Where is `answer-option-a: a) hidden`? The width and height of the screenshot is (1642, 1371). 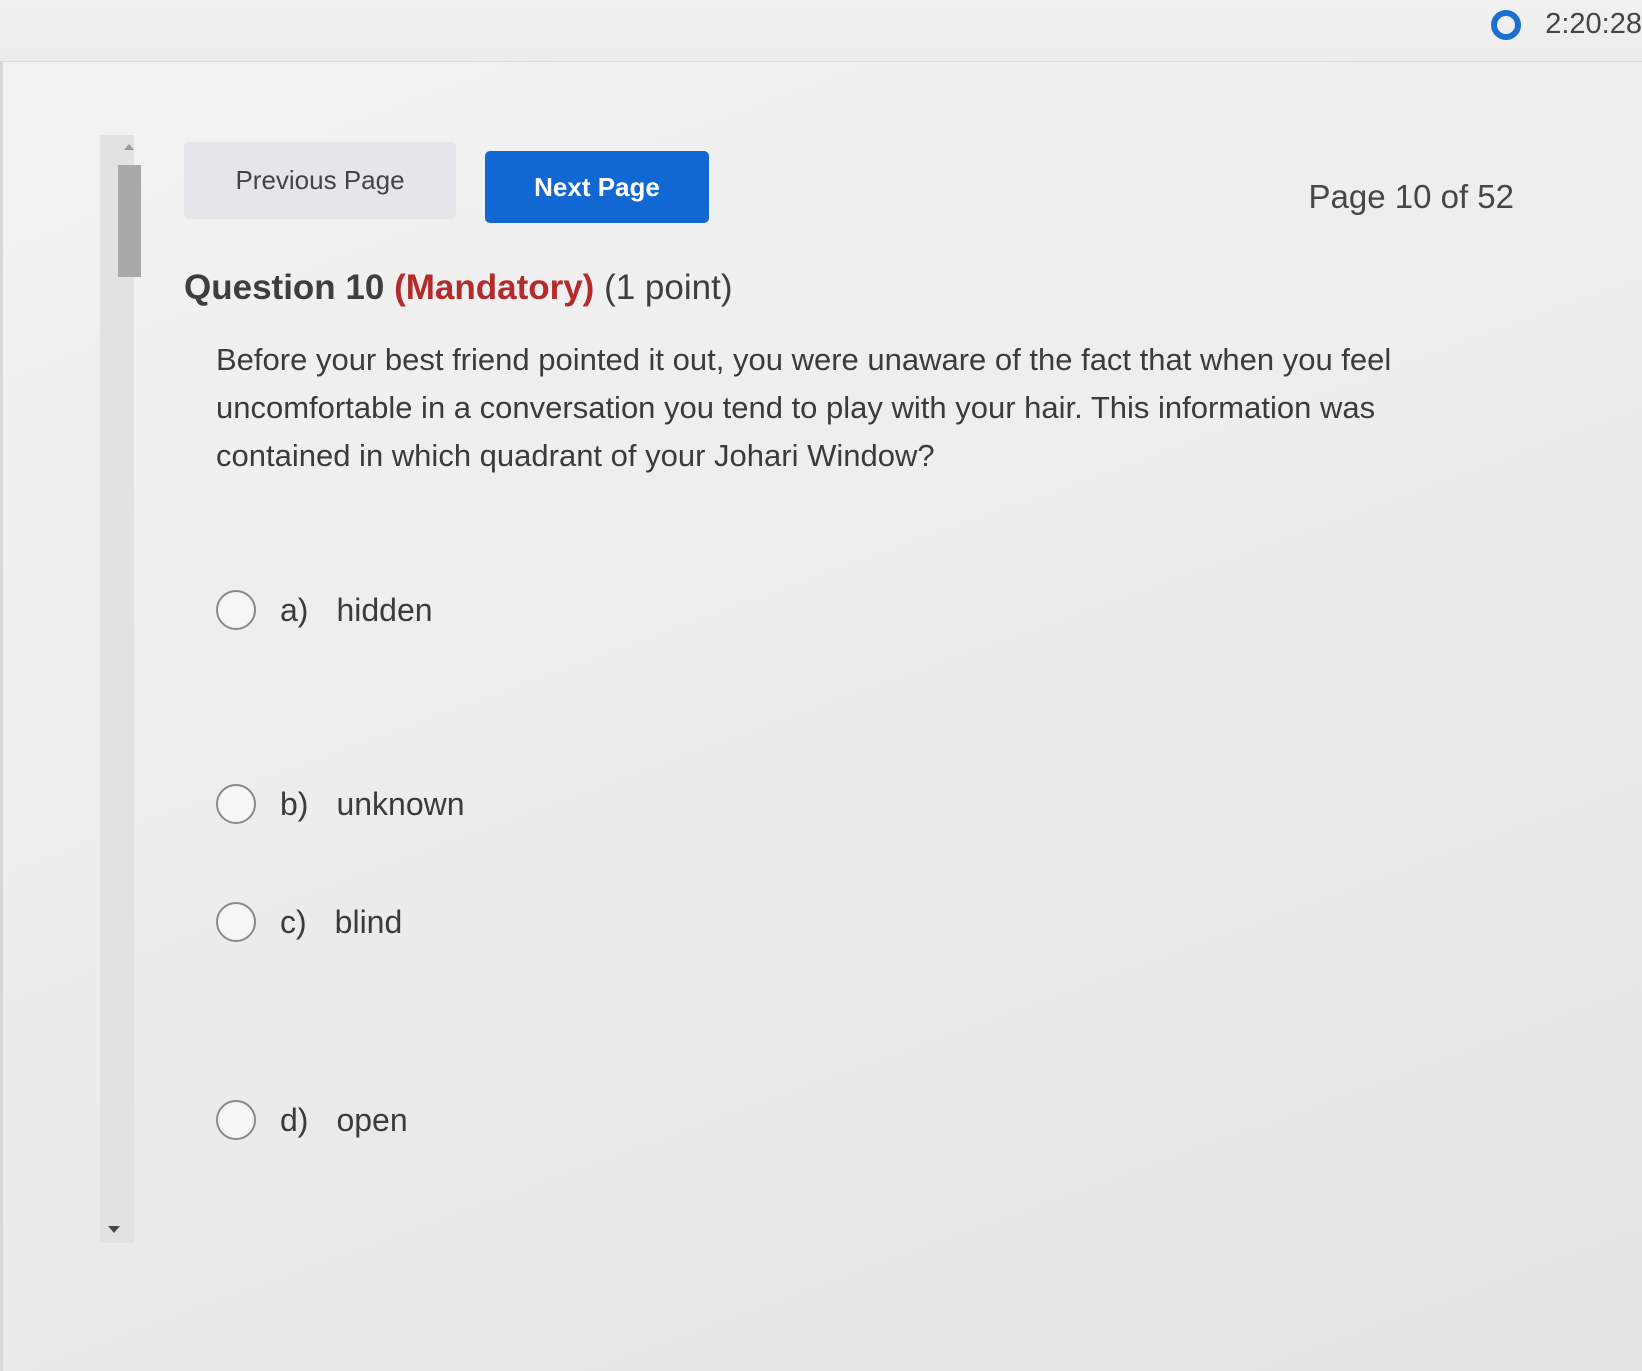
answer-option-a: a) hidden is located at coordinates (865, 610).